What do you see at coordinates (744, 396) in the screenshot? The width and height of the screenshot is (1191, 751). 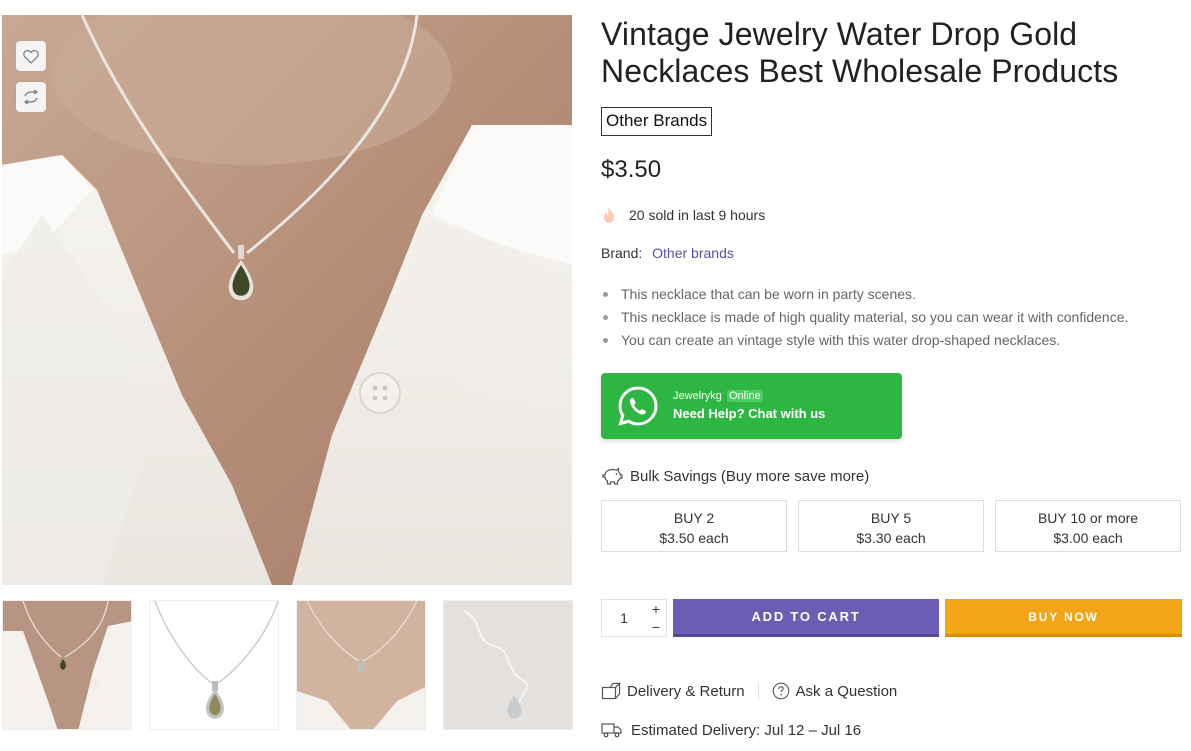 I see `online-status: Online` at bounding box center [744, 396].